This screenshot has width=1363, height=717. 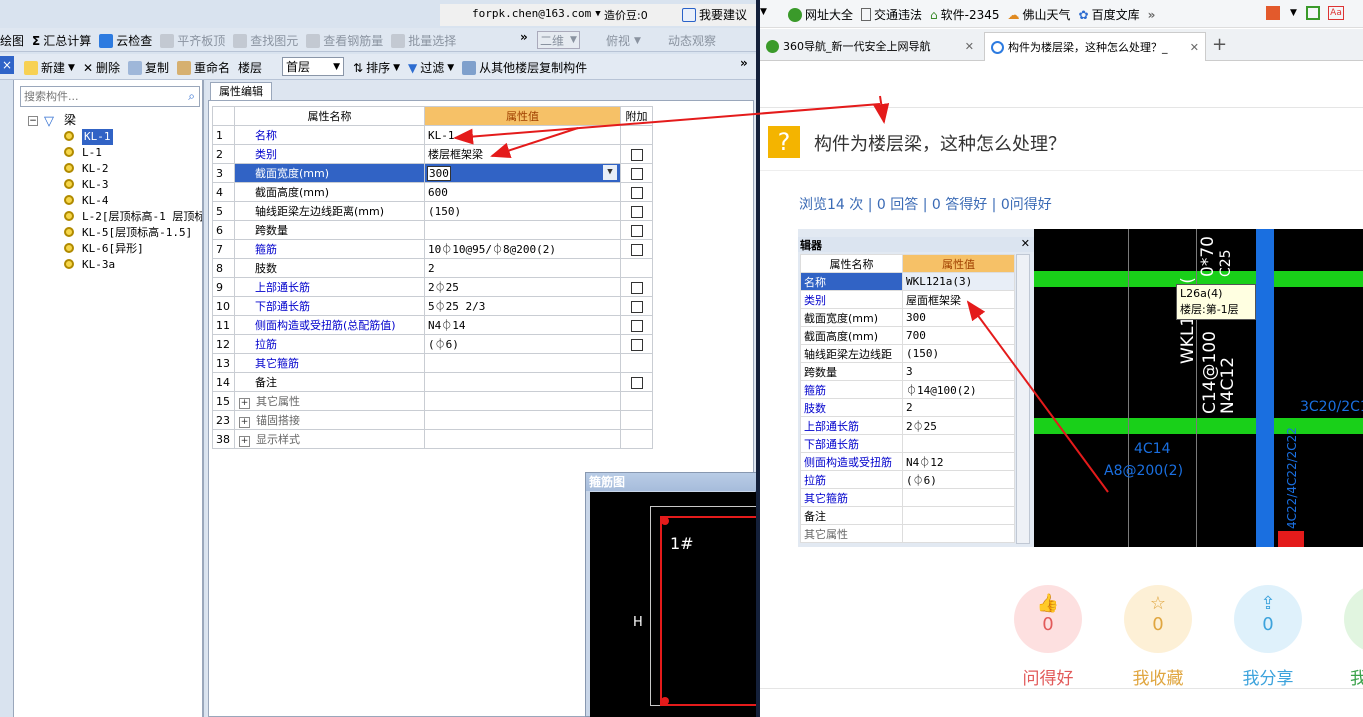 I want to click on arrow-to-embedded-type, so click(x=1037, y=396).